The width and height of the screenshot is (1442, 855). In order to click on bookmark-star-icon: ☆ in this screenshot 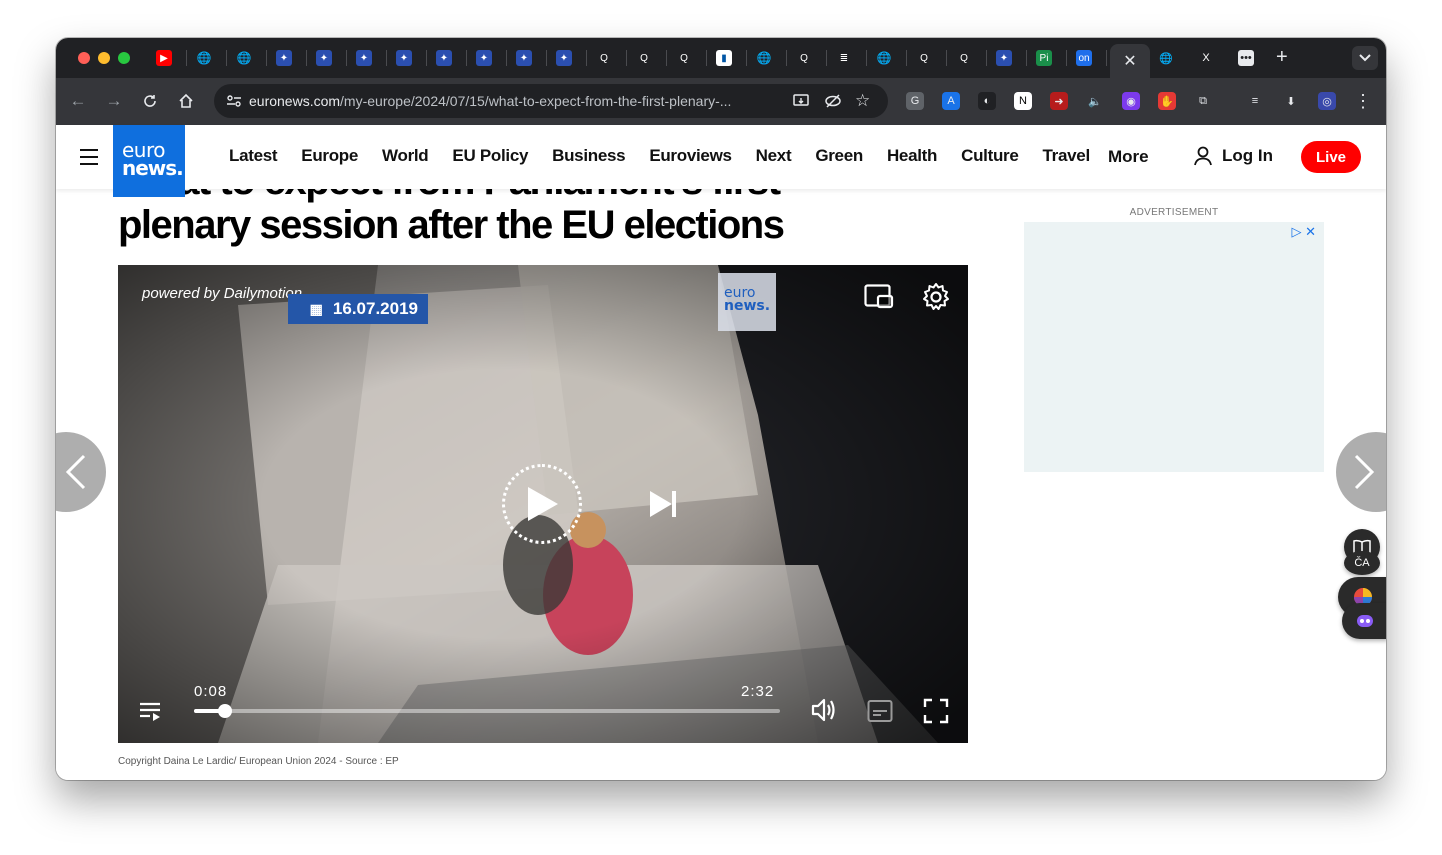, I will do `click(862, 101)`.